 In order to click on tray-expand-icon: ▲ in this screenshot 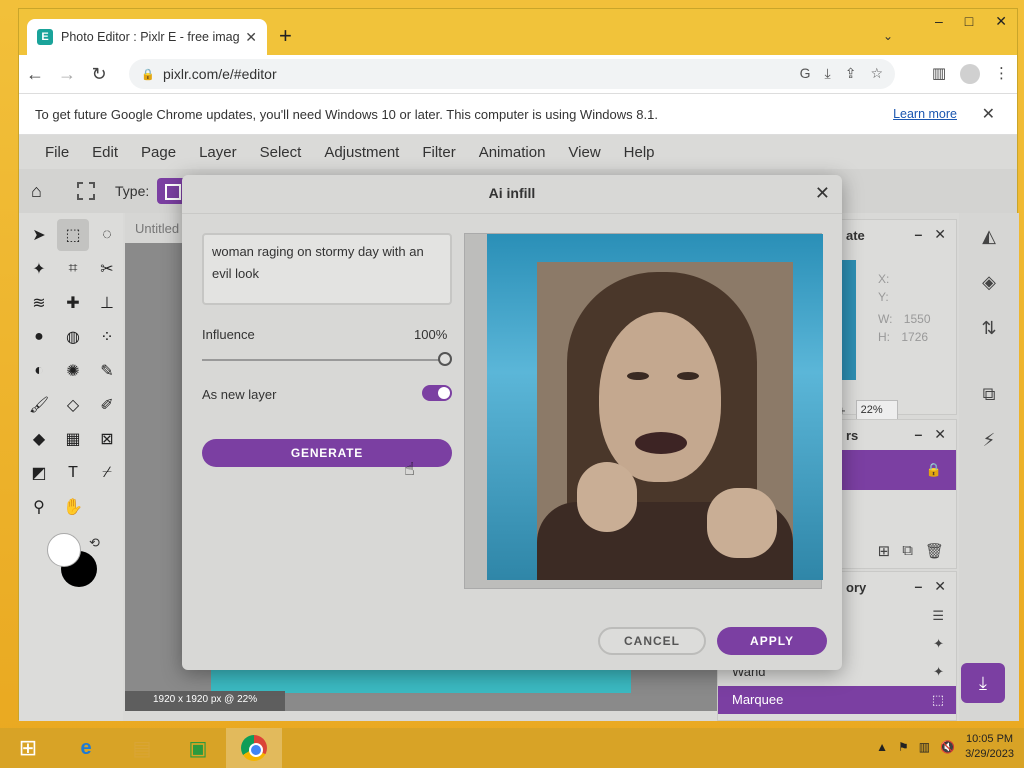, I will do `click(882, 747)`.